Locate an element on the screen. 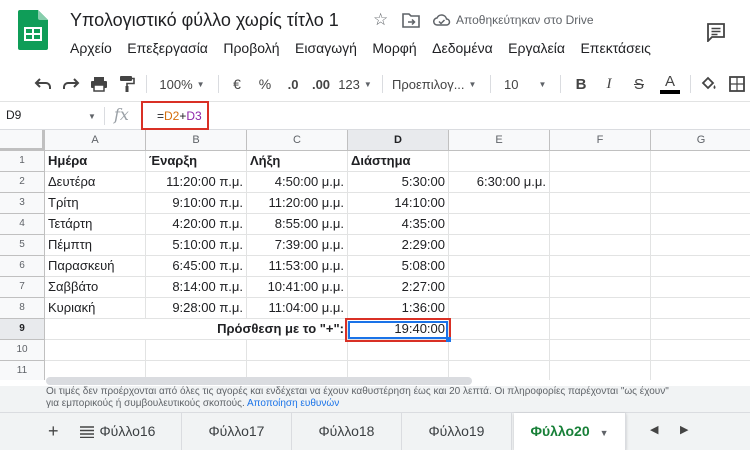 The image size is (750, 450). cell-d5: 2:29:00 is located at coordinates (398, 245).